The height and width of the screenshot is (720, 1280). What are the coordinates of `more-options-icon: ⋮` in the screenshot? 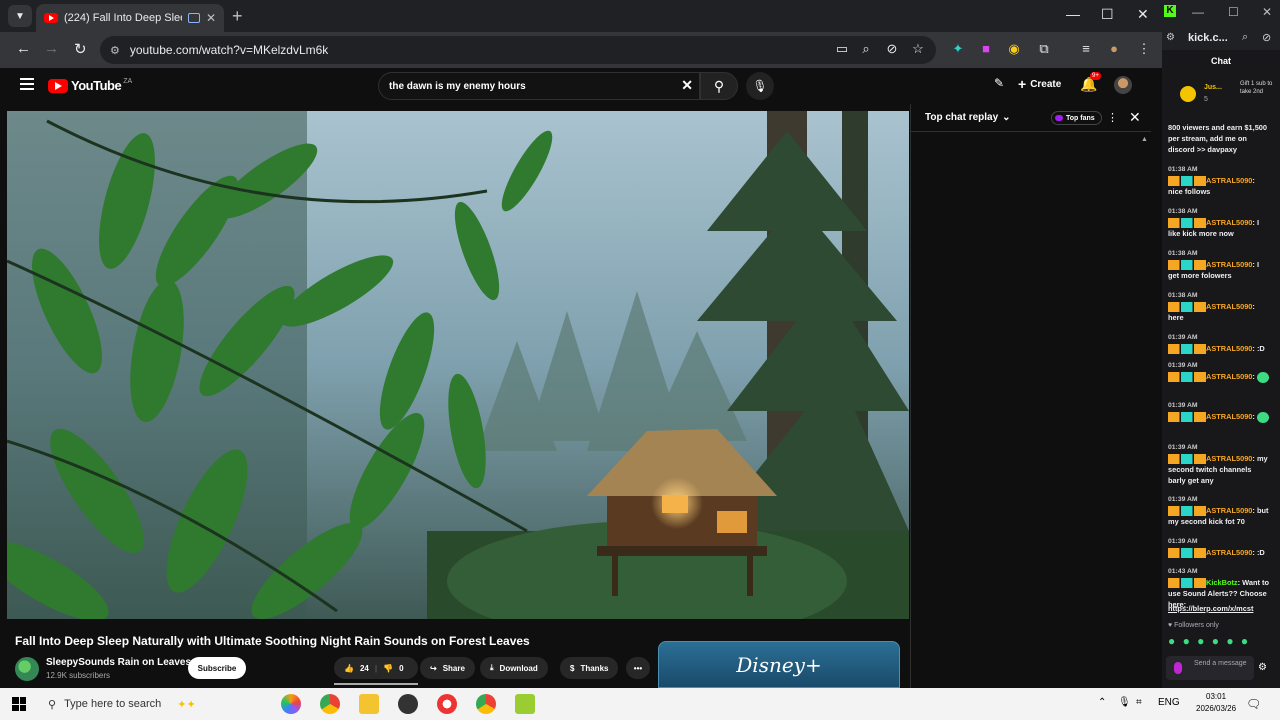 It's located at (1112, 117).